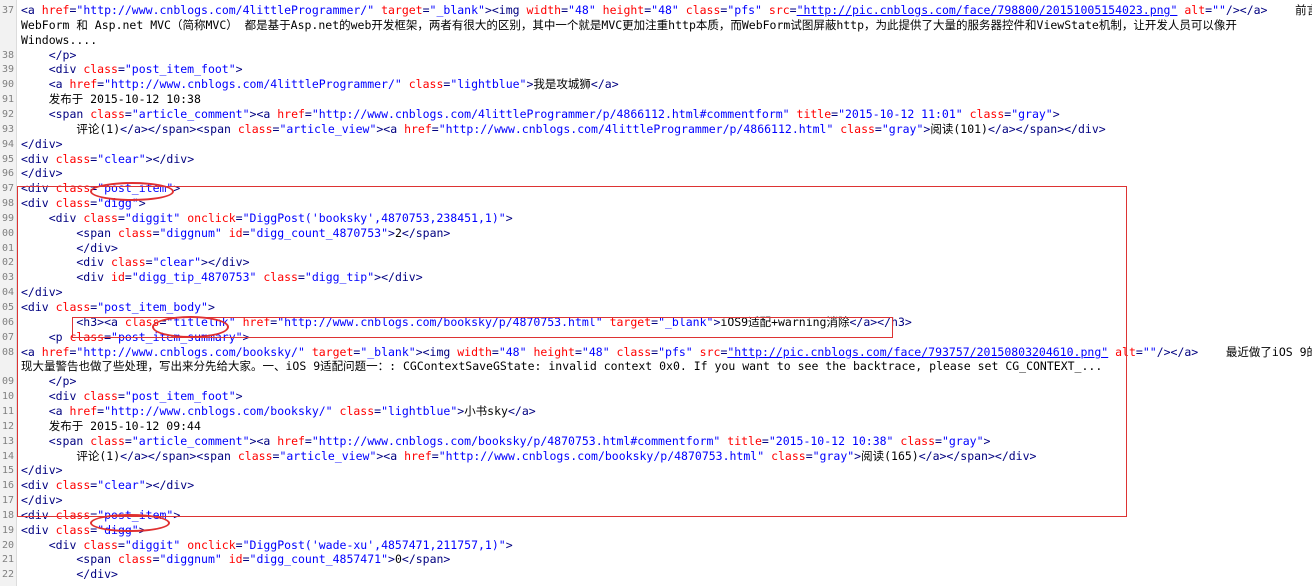 The image size is (1312, 586). I want to click on line-number: 02, so click(7, 263).